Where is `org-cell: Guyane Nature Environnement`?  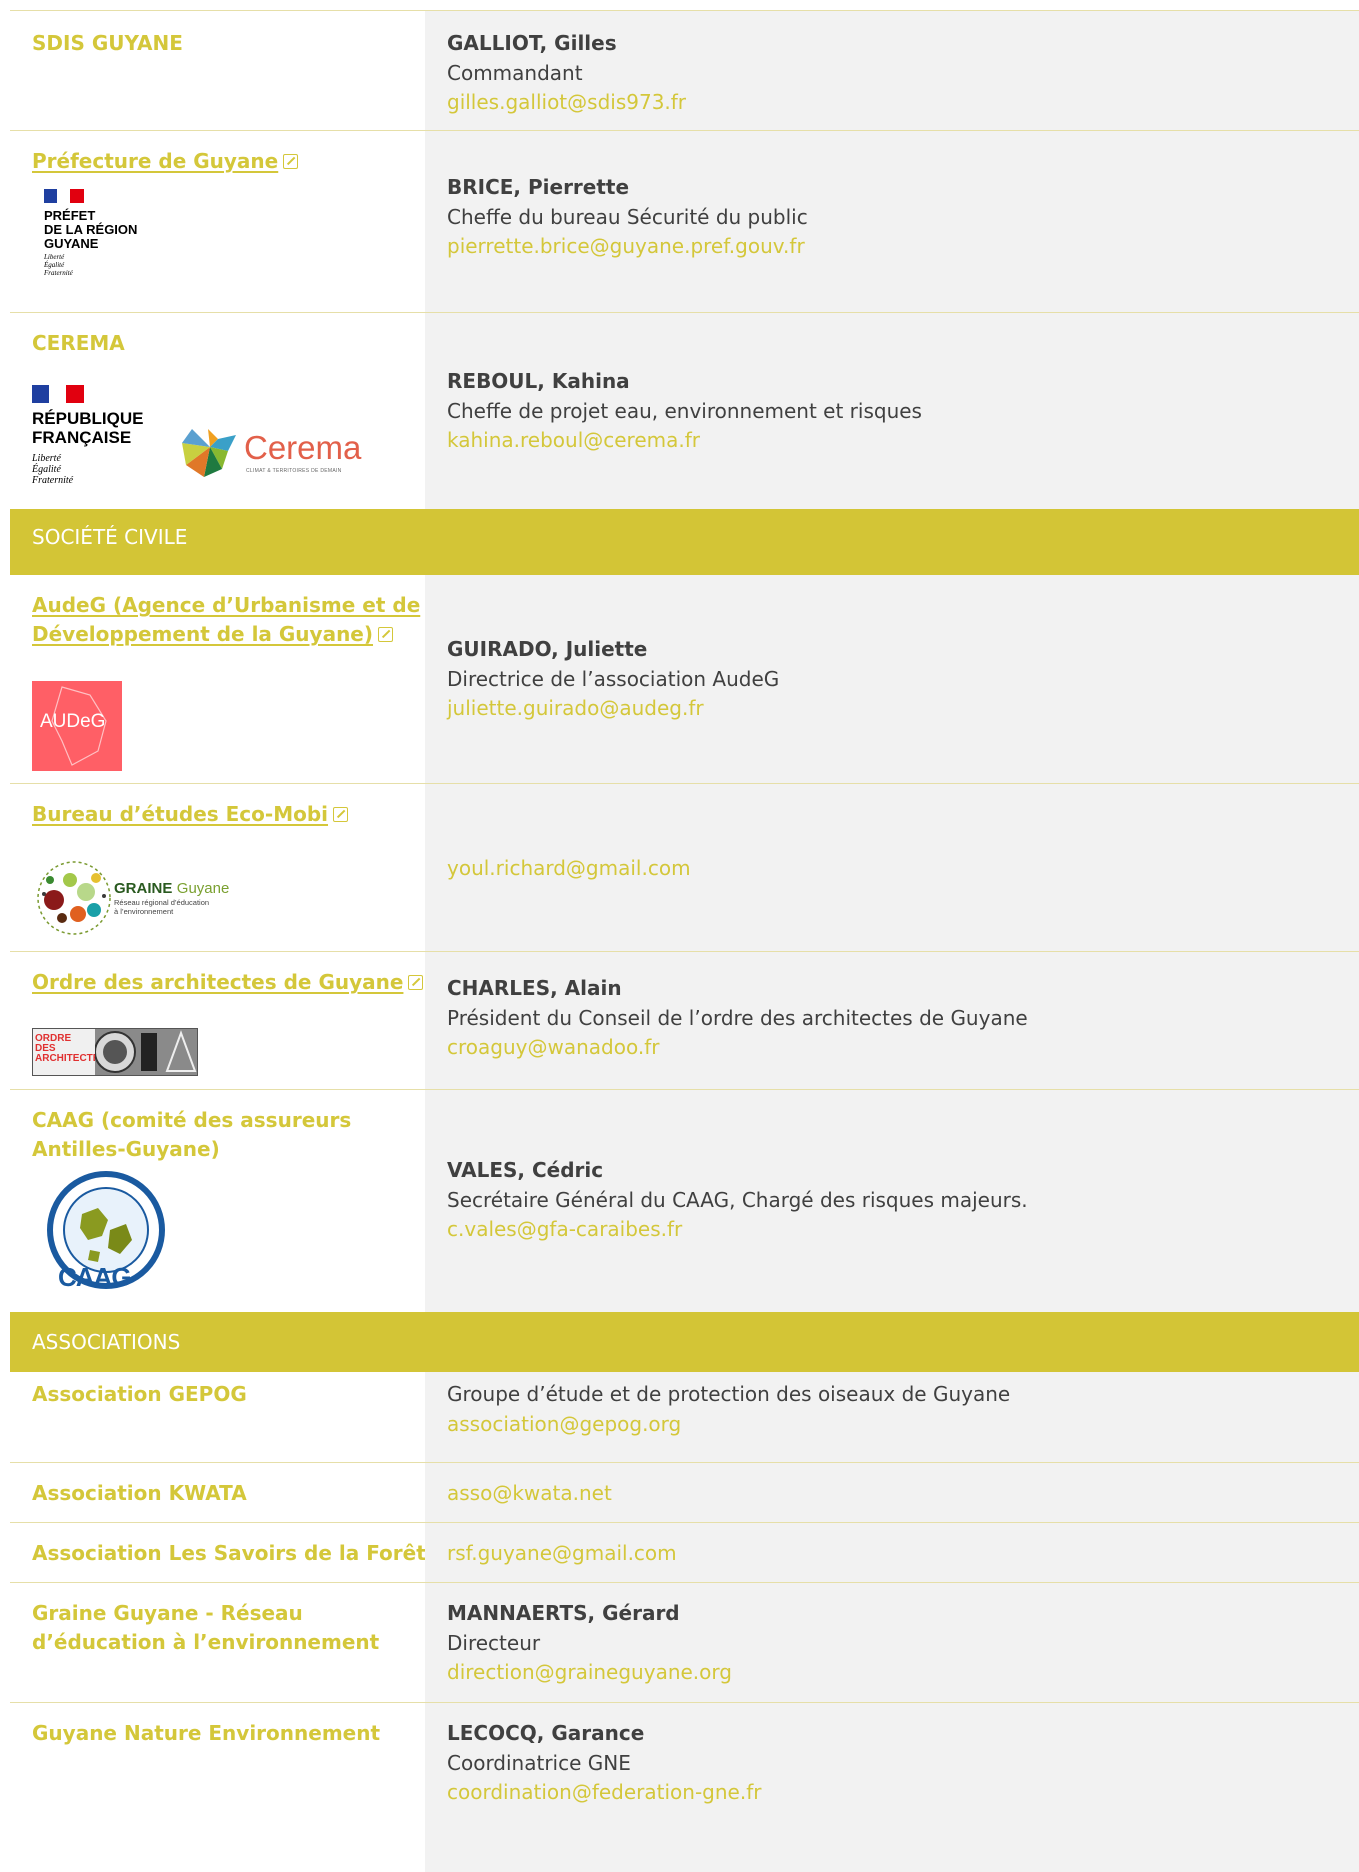
org-cell: Guyane Nature Environnement is located at coordinates (217, 1787).